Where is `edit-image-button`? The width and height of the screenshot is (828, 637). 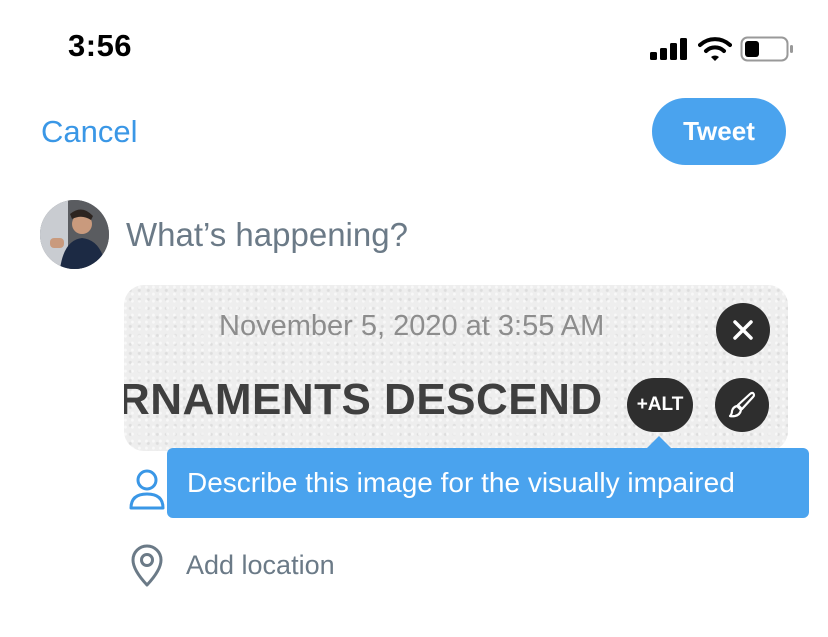 edit-image-button is located at coordinates (742, 405).